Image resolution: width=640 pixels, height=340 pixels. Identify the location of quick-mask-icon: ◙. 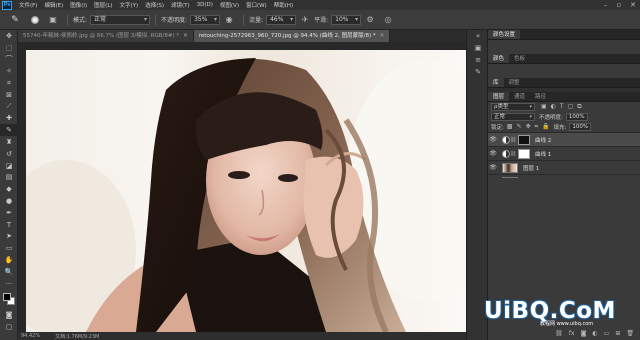
(9, 316).